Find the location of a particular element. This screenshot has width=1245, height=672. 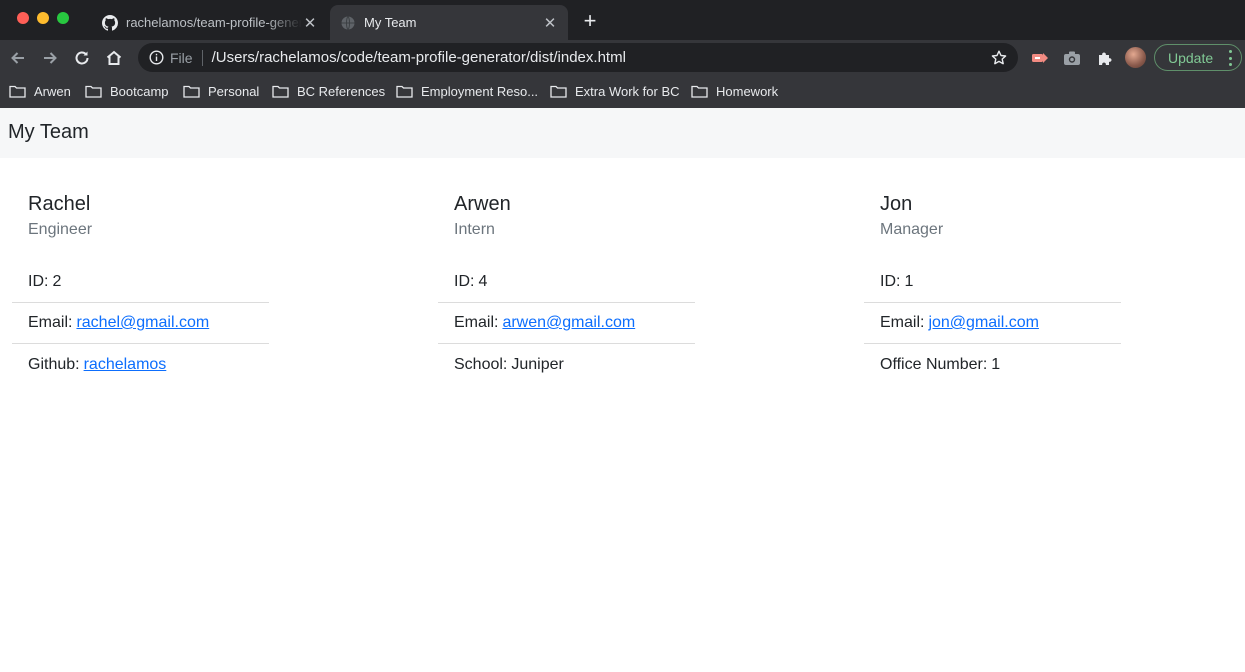

employee-name: Arwen is located at coordinates (482, 204).